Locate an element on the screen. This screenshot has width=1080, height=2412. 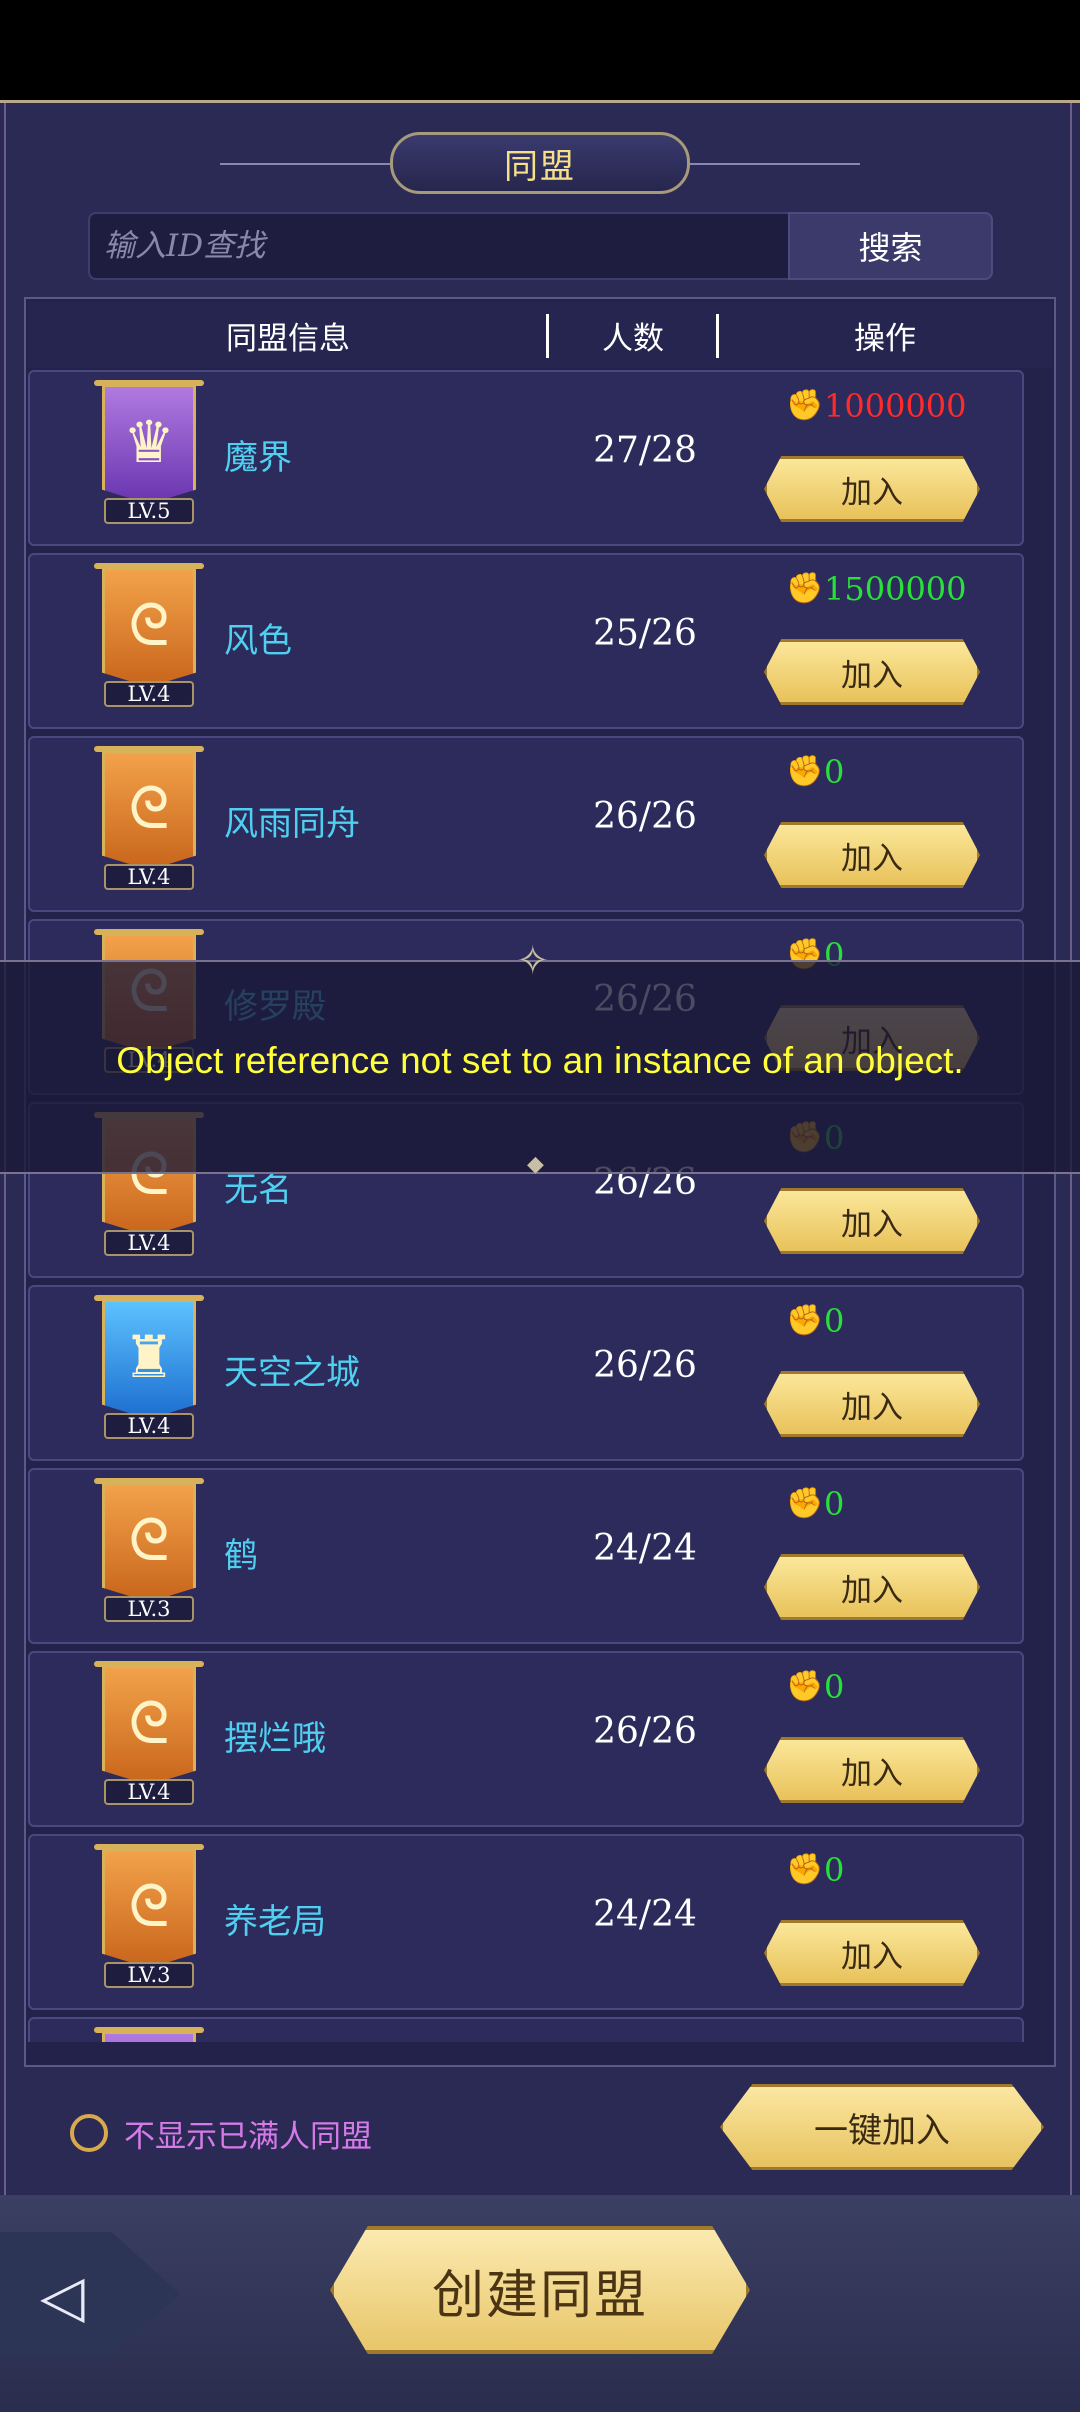
hide-full-toggle: 不显示已满人同盟 is located at coordinates (221, 2133).